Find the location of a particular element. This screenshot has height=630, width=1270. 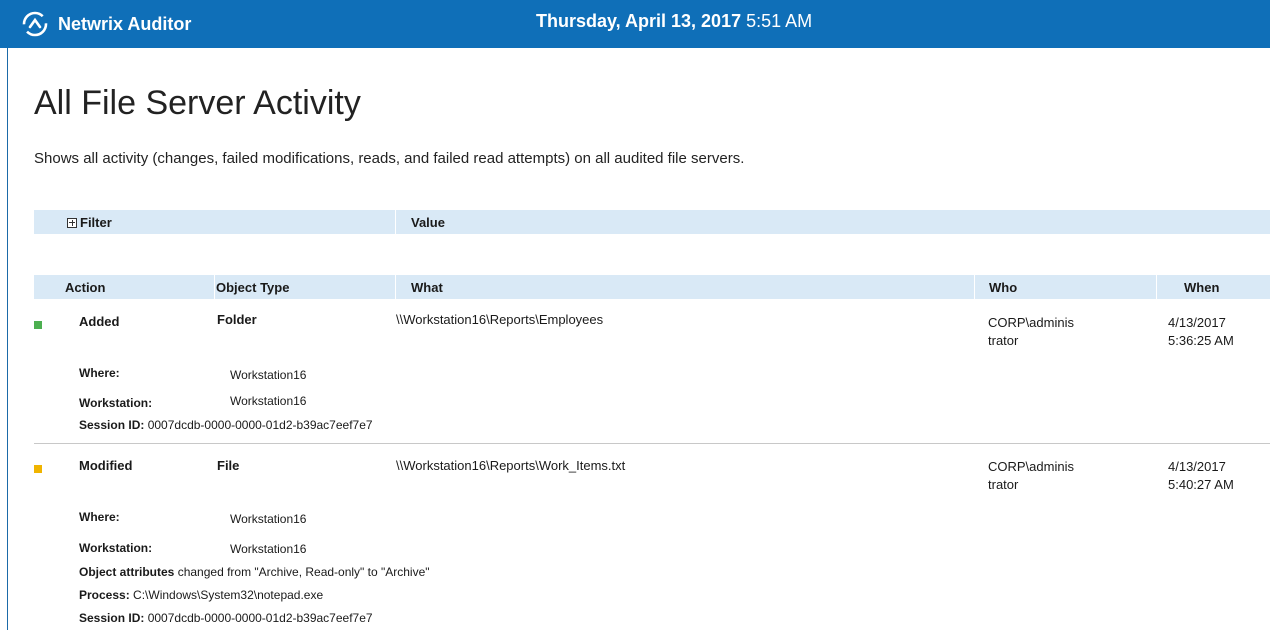

record-what: \\Workstation16\Reports\Work_Items.txt is located at coordinates (511, 465).